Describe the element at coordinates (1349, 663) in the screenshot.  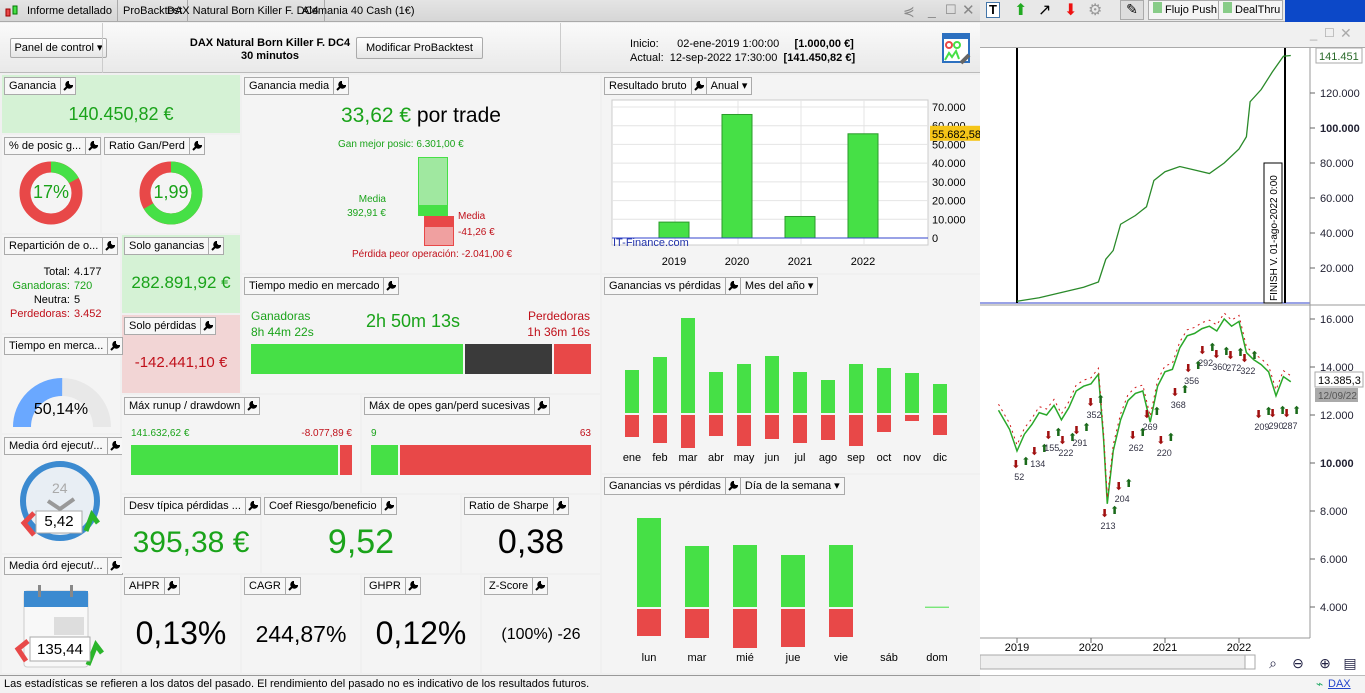
I see `chart-options-icon: ▤` at that location.